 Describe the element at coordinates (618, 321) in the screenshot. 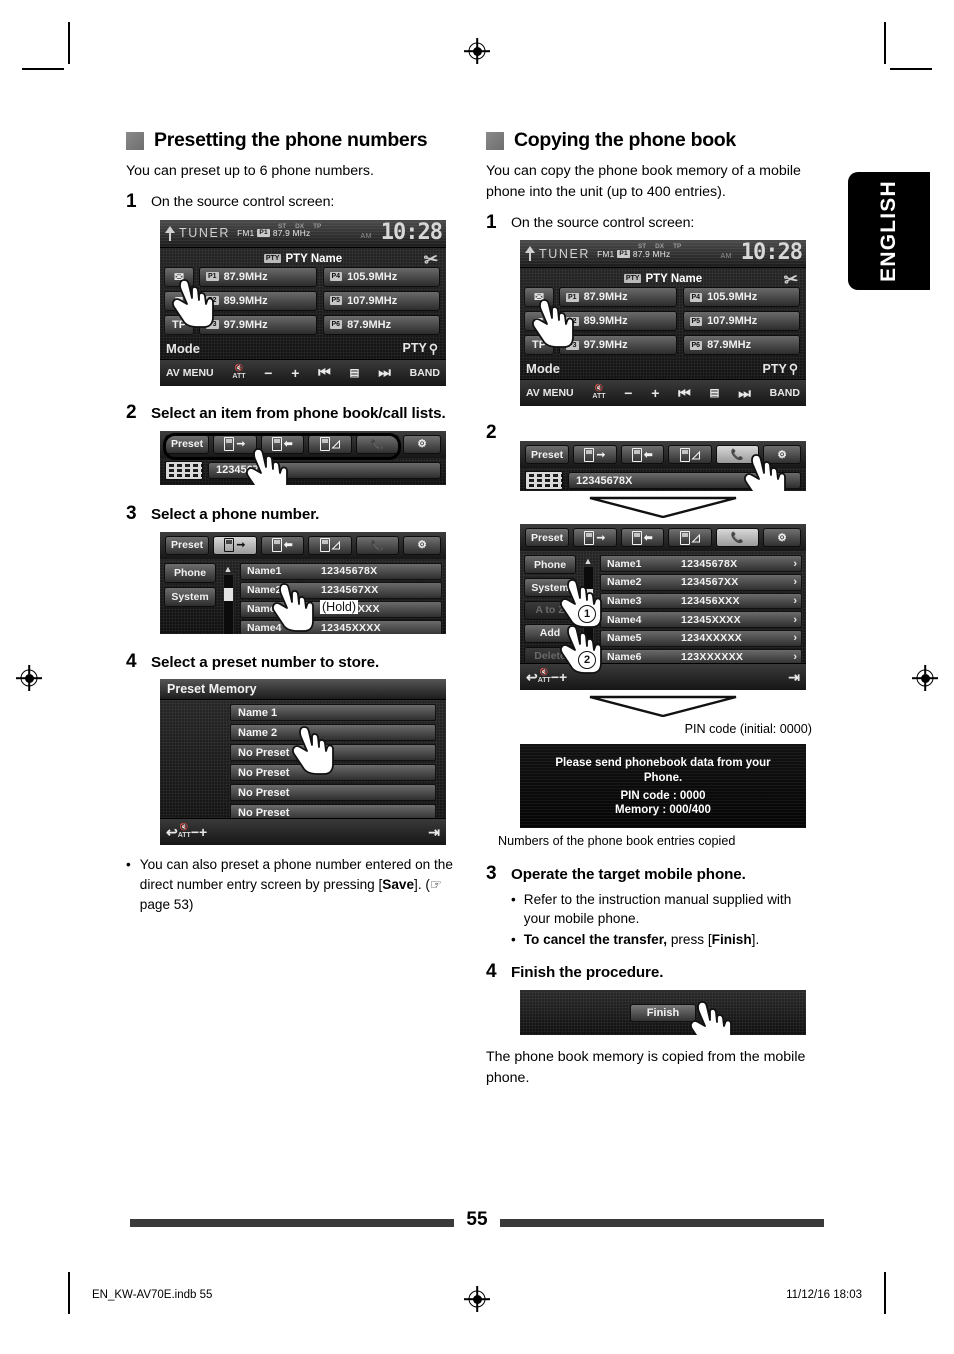

I see `preset-button-p2: P2 89.9MHz` at that location.